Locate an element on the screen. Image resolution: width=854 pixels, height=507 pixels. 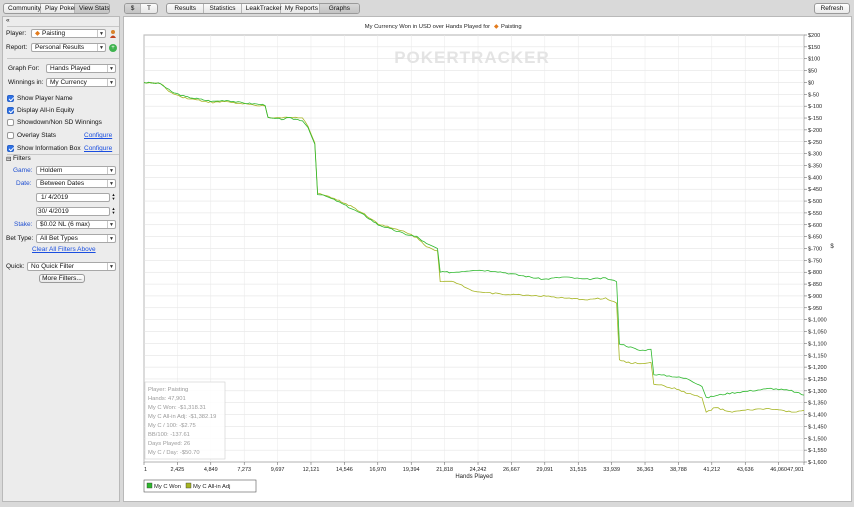
x-tick-label: 33,939 is located at coordinates (611, 470).